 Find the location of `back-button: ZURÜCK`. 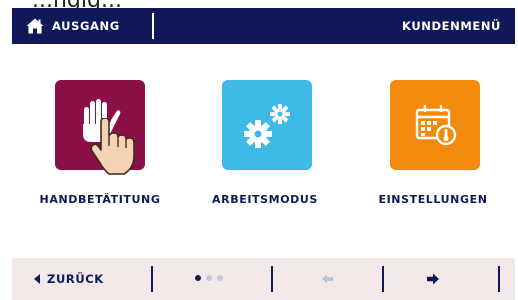

back-button: ZURÜCK is located at coordinates (89, 279).